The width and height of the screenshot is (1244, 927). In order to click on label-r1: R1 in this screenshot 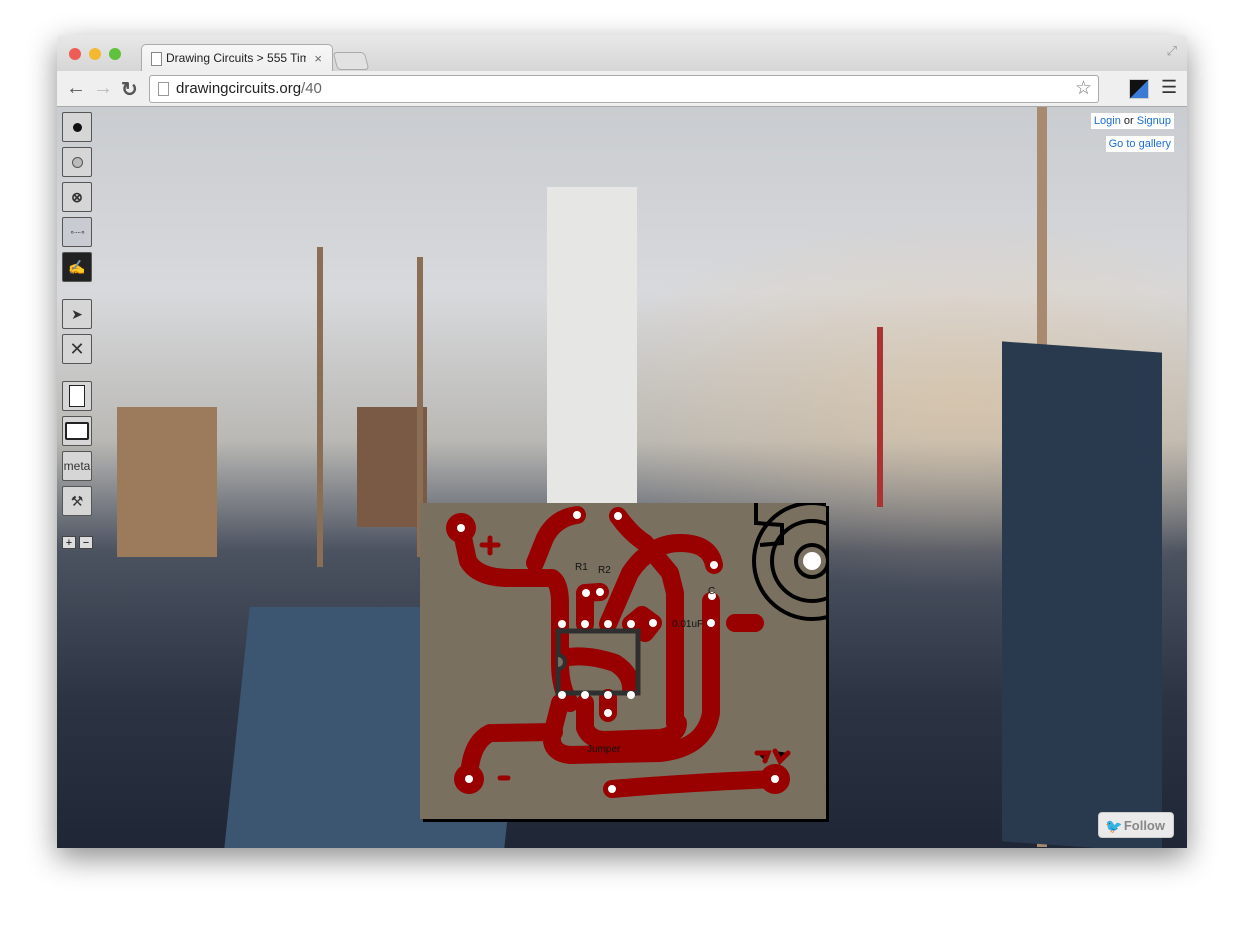, I will do `click(581, 567)`.